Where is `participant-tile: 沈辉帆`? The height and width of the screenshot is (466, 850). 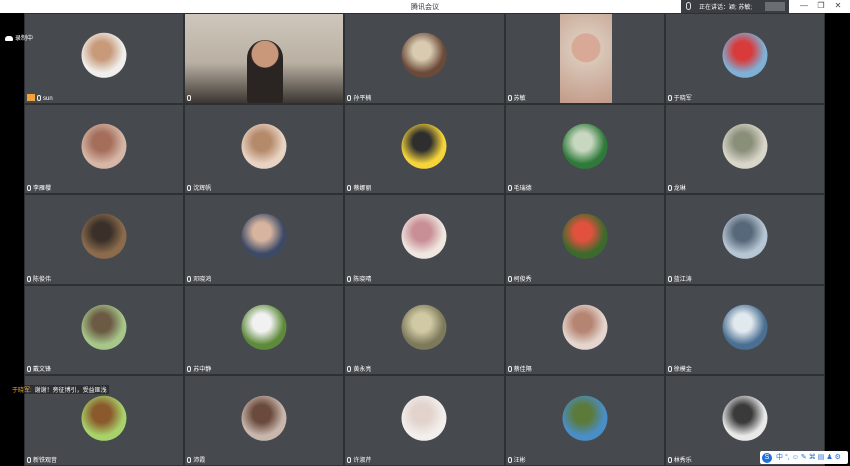 participant-tile: 沈辉帆 is located at coordinates (264, 149).